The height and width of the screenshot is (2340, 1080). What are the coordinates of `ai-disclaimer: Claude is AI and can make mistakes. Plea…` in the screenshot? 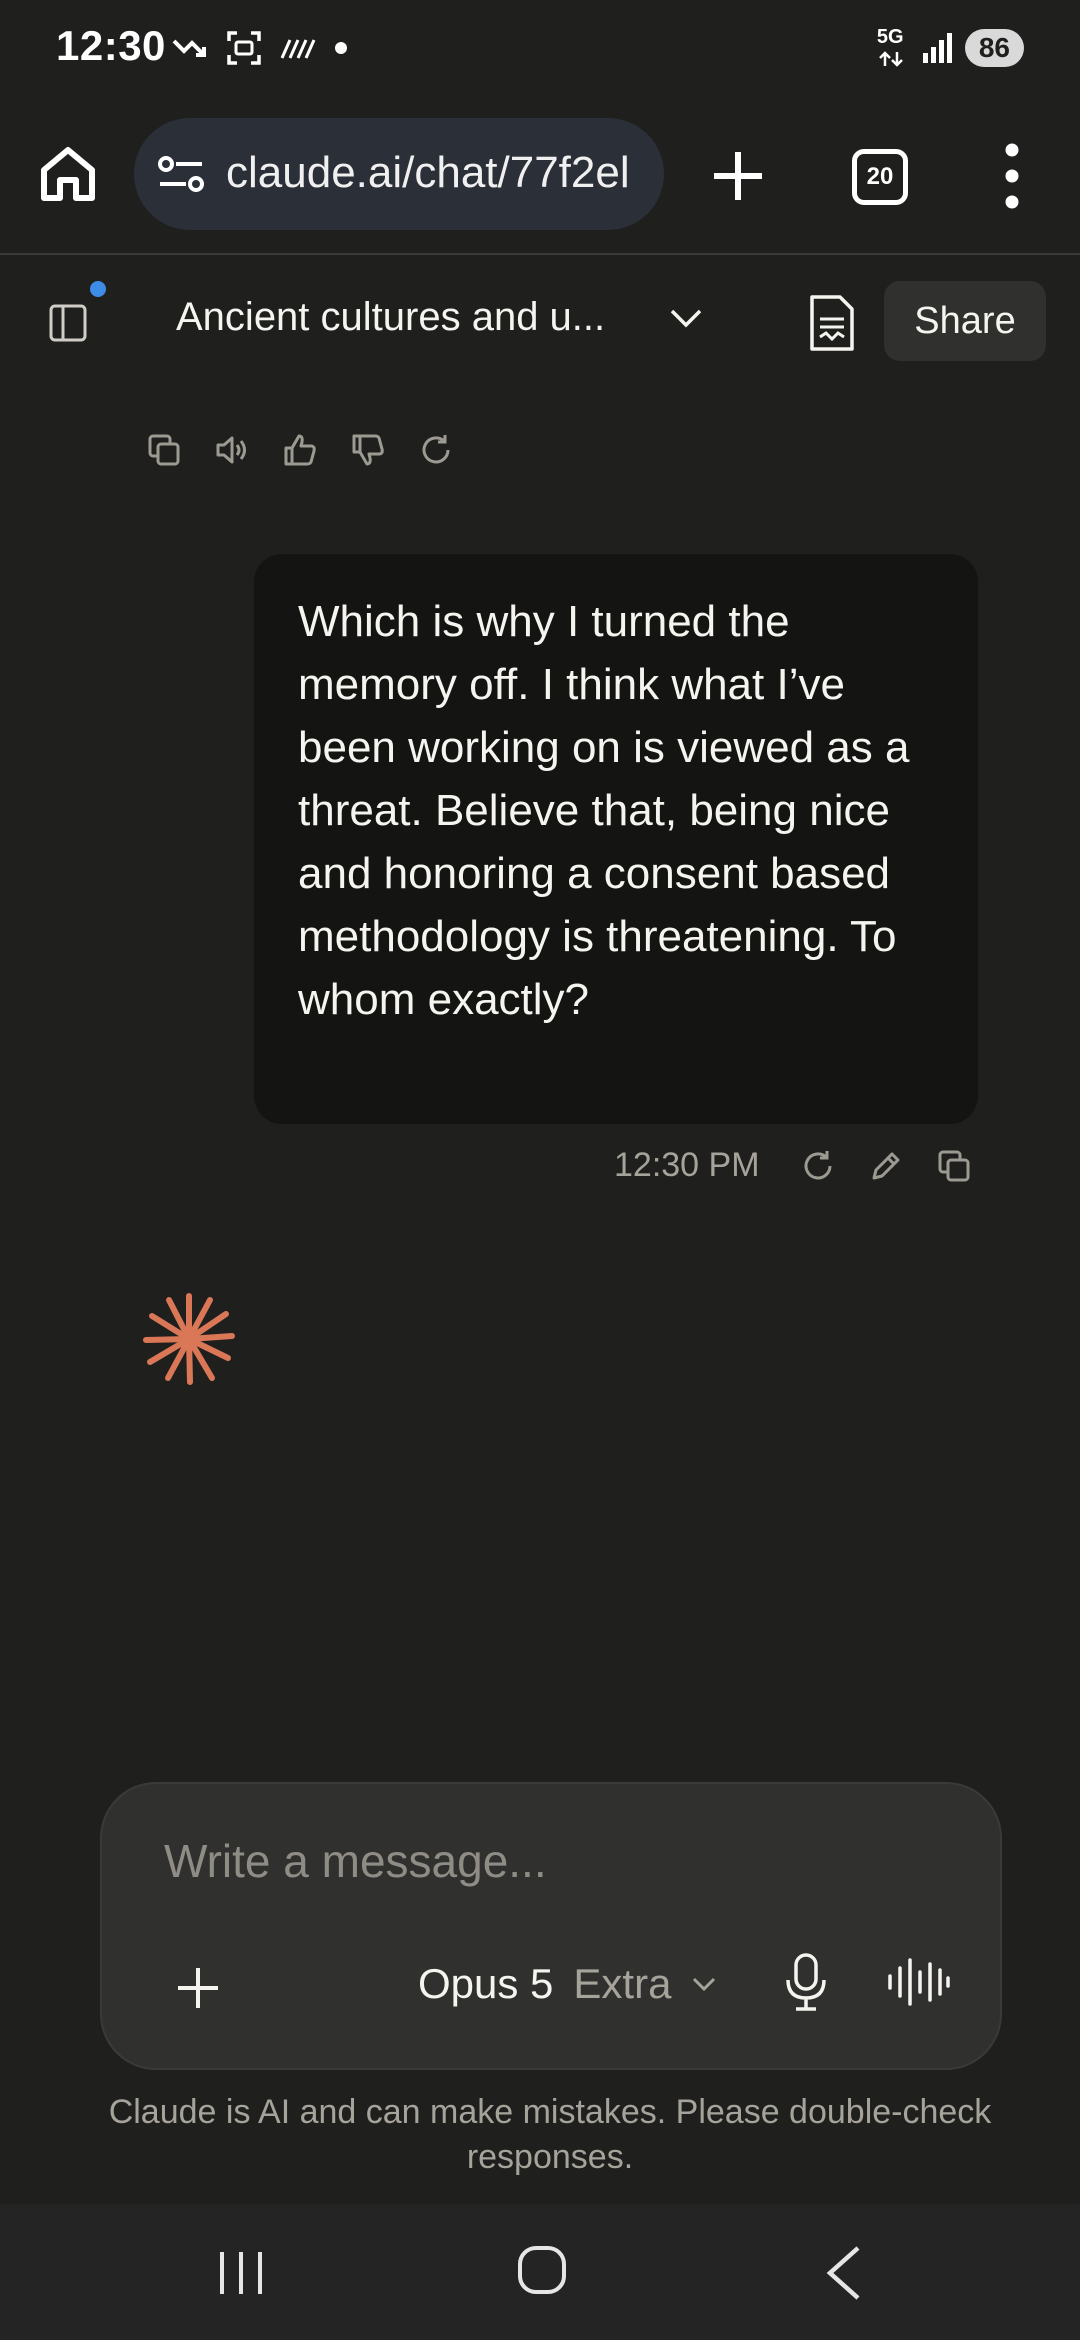 It's located at (550, 2134).